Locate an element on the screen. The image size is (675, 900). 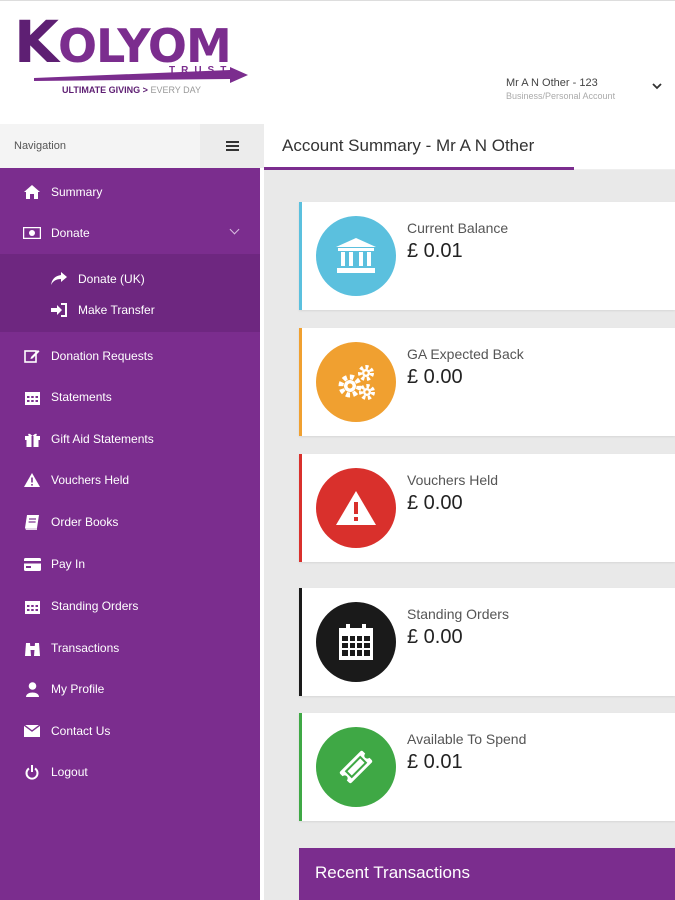
navigation-label: Navigation is located at coordinates (40, 146).